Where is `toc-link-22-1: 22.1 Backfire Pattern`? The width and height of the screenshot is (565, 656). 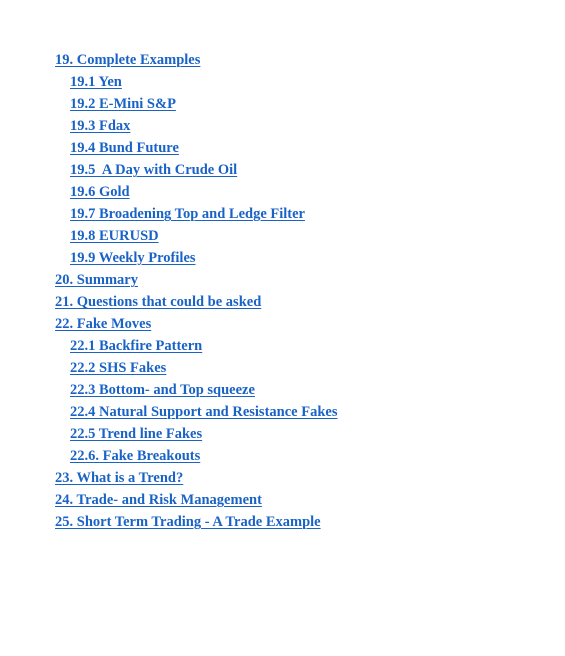 toc-link-22-1: 22.1 Backfire Pattern is located at coordinates (136, 346).